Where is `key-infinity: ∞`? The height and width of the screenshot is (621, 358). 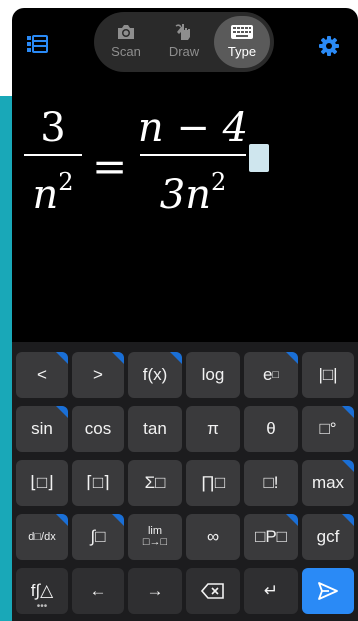 key-infinity: ∞ is located at coordinates (213, 537).